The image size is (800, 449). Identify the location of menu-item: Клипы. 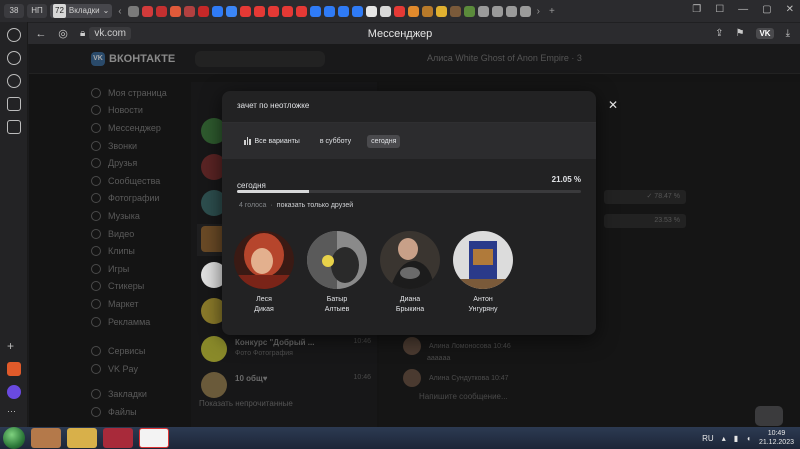
(146, 251).